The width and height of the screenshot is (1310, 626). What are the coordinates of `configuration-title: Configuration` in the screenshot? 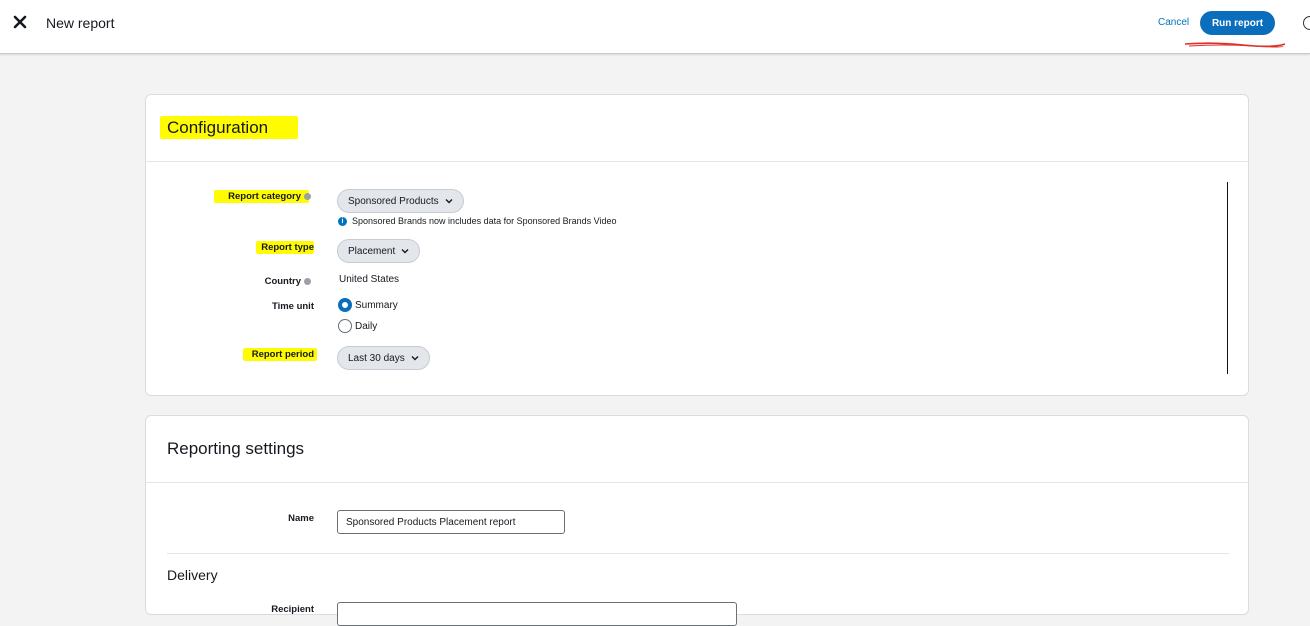 It's located at (218, 127).